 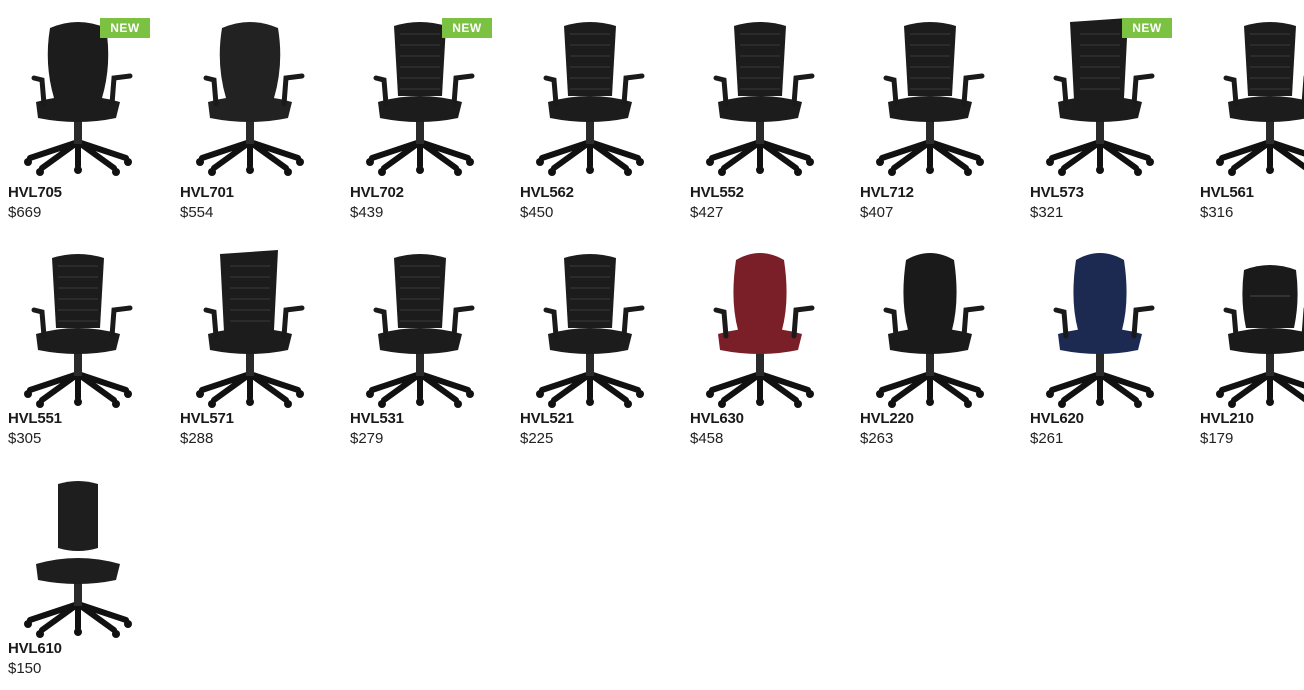 I want to click on product-model: HVL210, so click(x=1227, y=418).